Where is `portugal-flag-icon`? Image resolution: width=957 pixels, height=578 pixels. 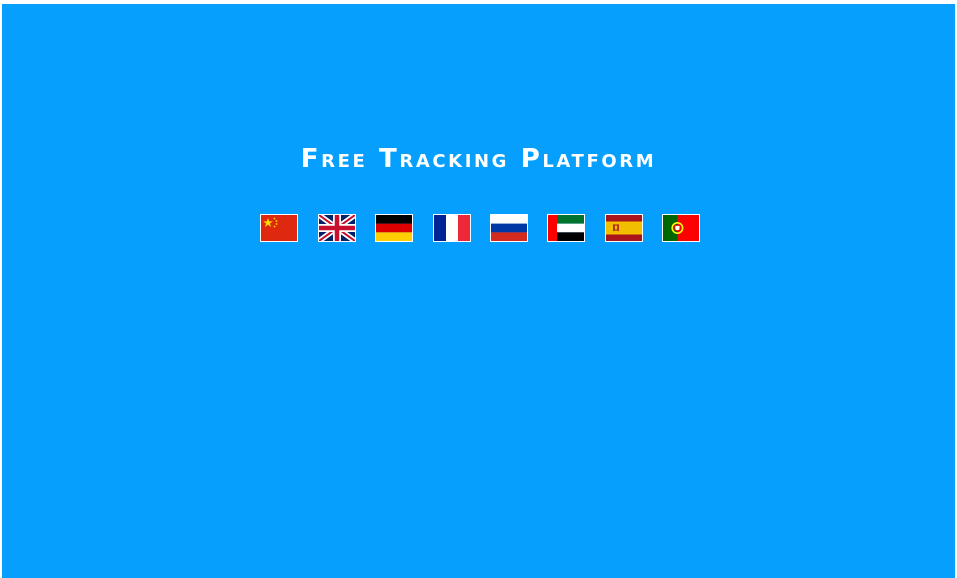
portugal-flag-icon is located at coordinates (681, 228).